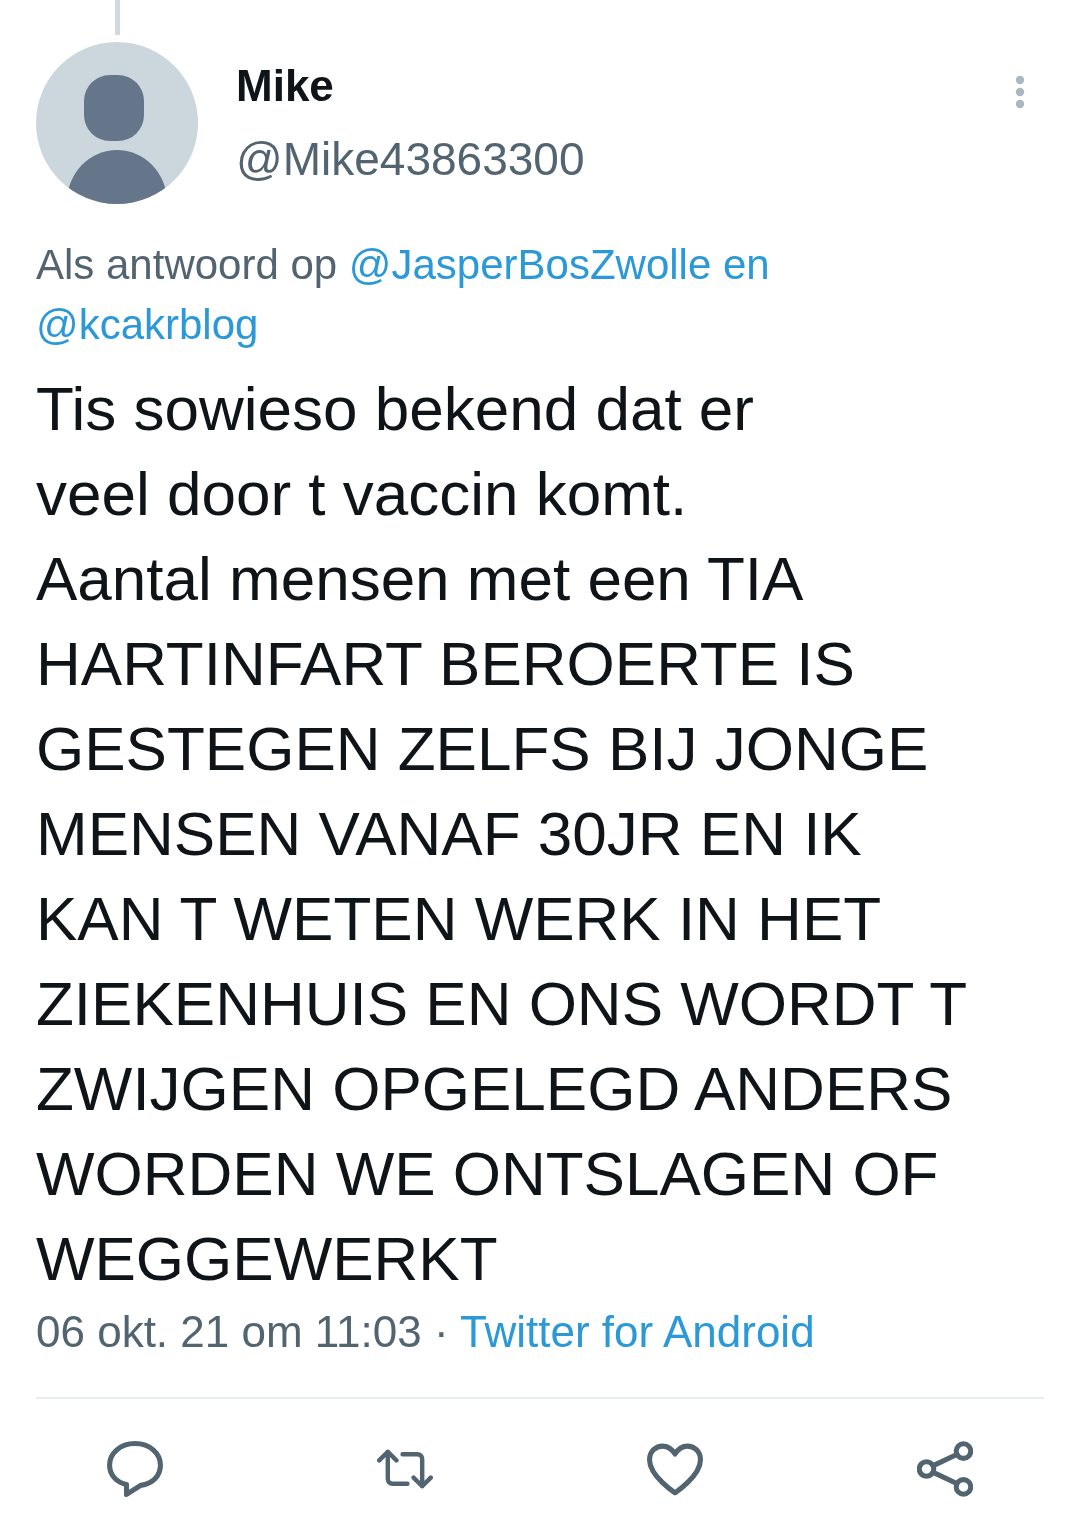 This screenshot has height=1531, width=1080. I want to click on source-link: Twitter for Android, so click(637, 1331).